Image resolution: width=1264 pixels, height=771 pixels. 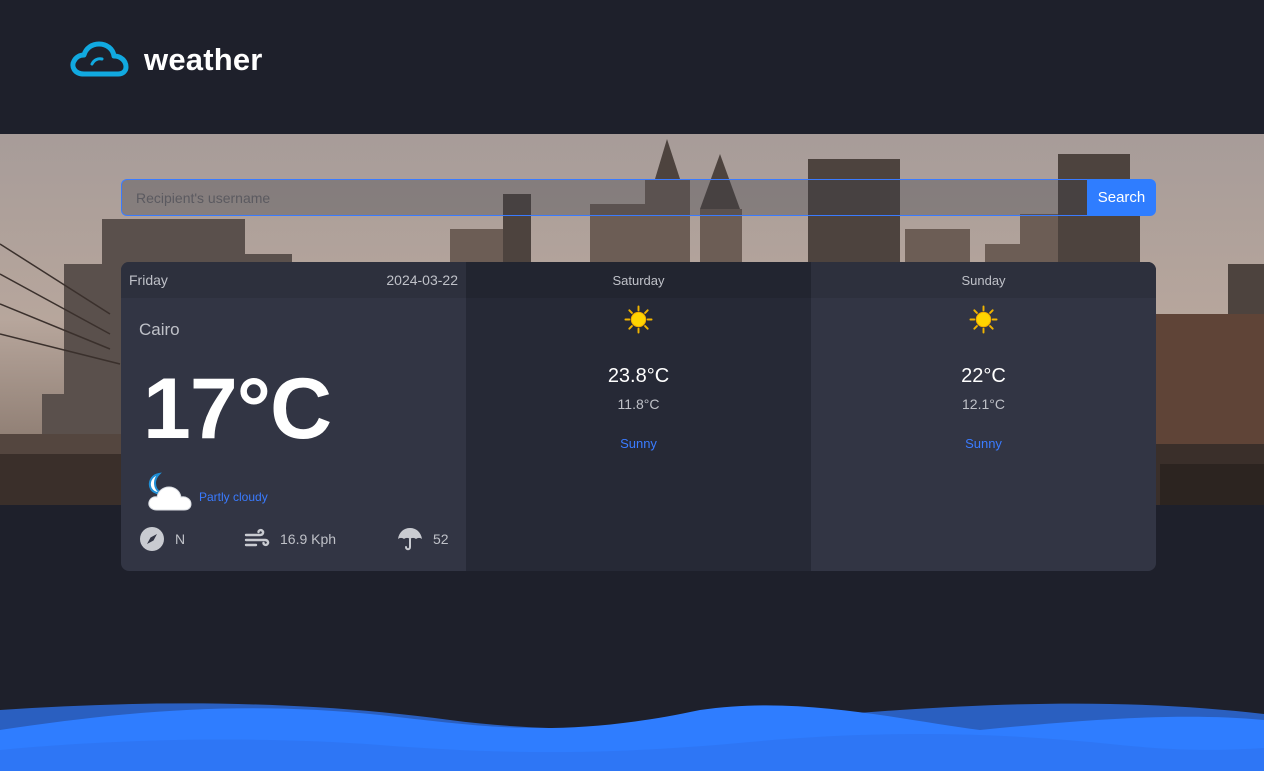 What do you see at coordinates (180, 539) in the screenshot?
I see `wind-direction-value: N` at bounding box center [180, 539].